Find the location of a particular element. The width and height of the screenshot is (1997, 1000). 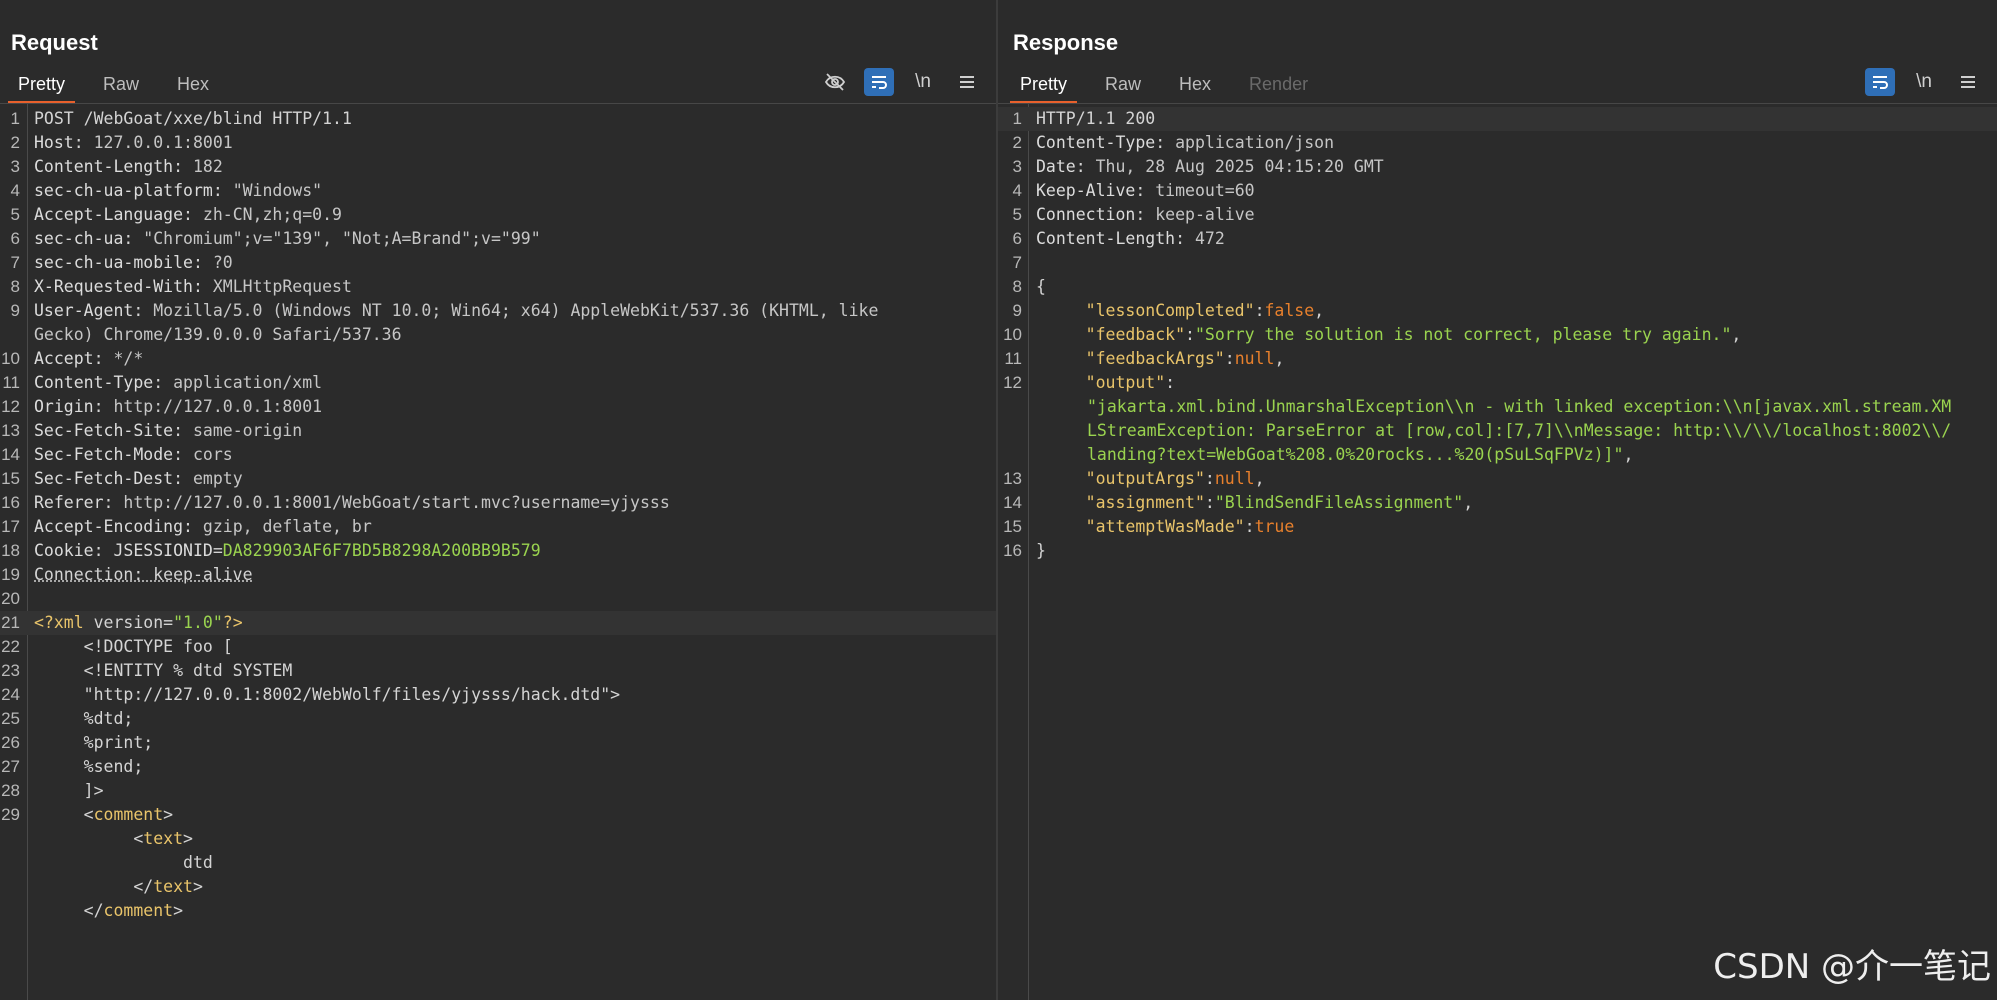

code-line: 14 Sec-Fetch-Mode: cors is located at coordinates (117, 454).